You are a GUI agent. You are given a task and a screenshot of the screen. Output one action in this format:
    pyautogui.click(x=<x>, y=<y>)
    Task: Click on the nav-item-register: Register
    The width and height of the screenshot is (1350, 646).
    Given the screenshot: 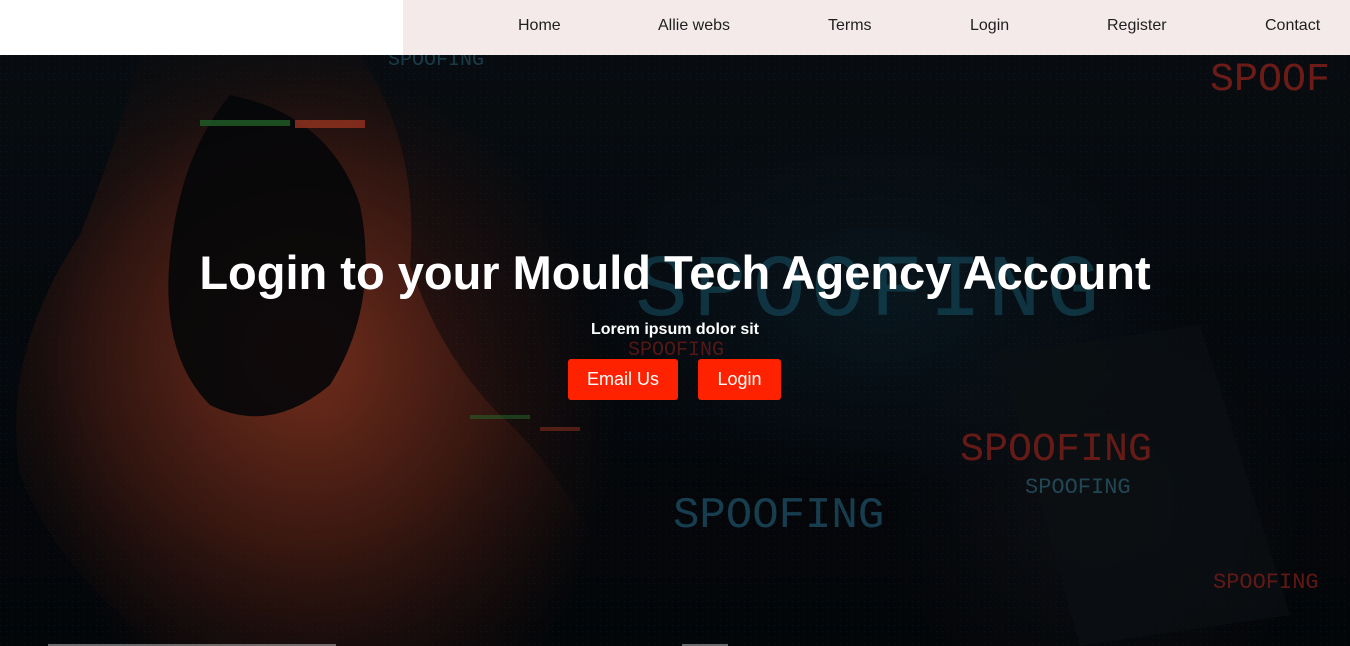 What is the action you would take?
    pyautogui.click(x=1137, y=26)
    